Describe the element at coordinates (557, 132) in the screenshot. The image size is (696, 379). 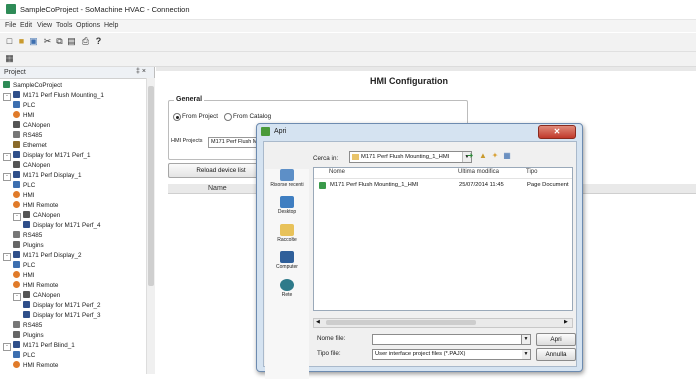
I see `dialog-close-button: ✕` at that location.